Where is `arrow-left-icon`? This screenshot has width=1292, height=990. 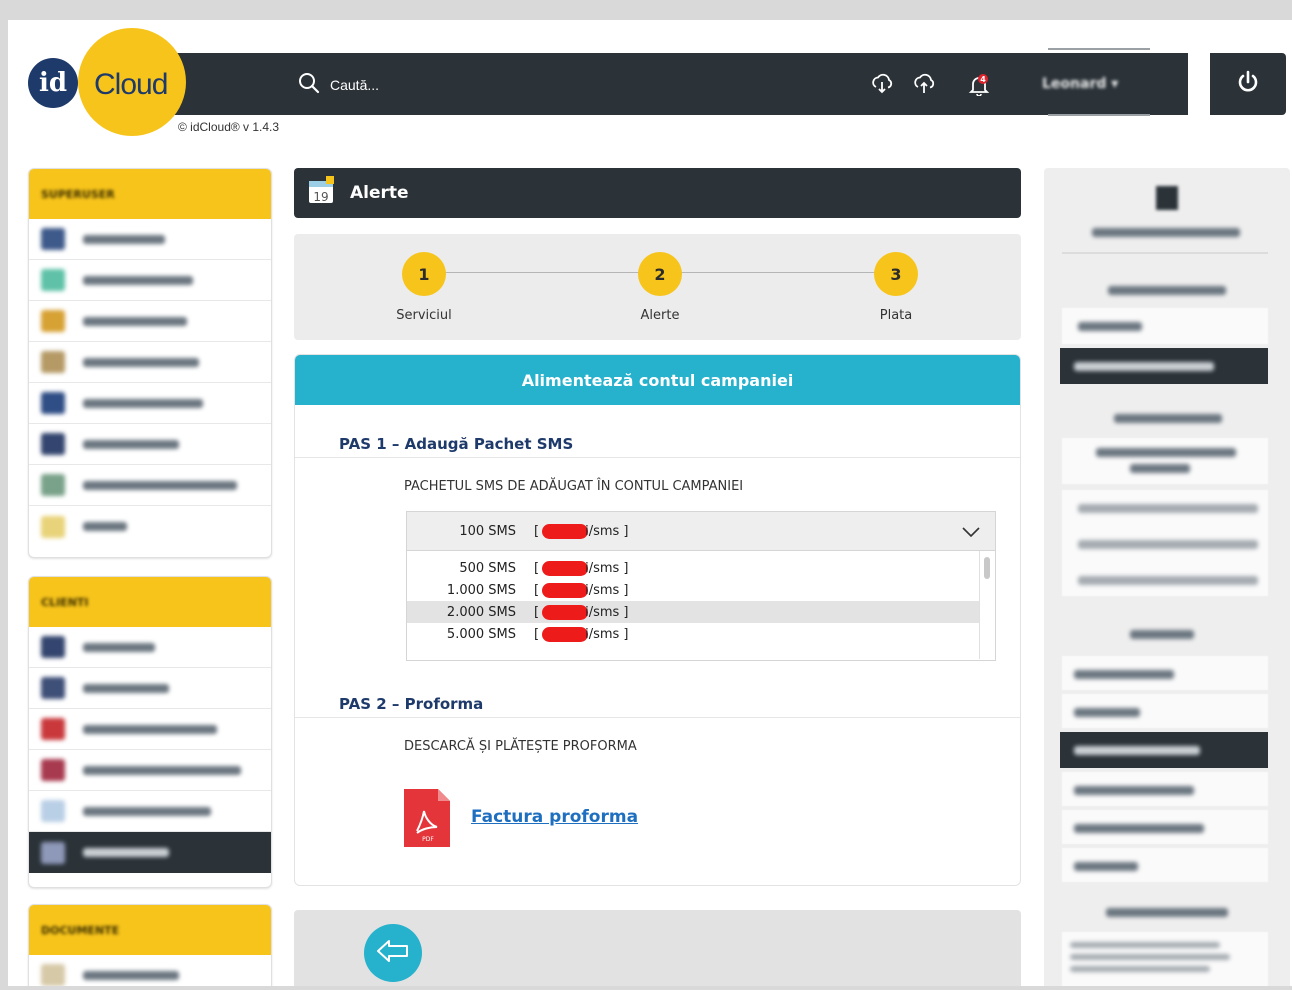
arrow-left-icon is located at coordinates (393, 953).